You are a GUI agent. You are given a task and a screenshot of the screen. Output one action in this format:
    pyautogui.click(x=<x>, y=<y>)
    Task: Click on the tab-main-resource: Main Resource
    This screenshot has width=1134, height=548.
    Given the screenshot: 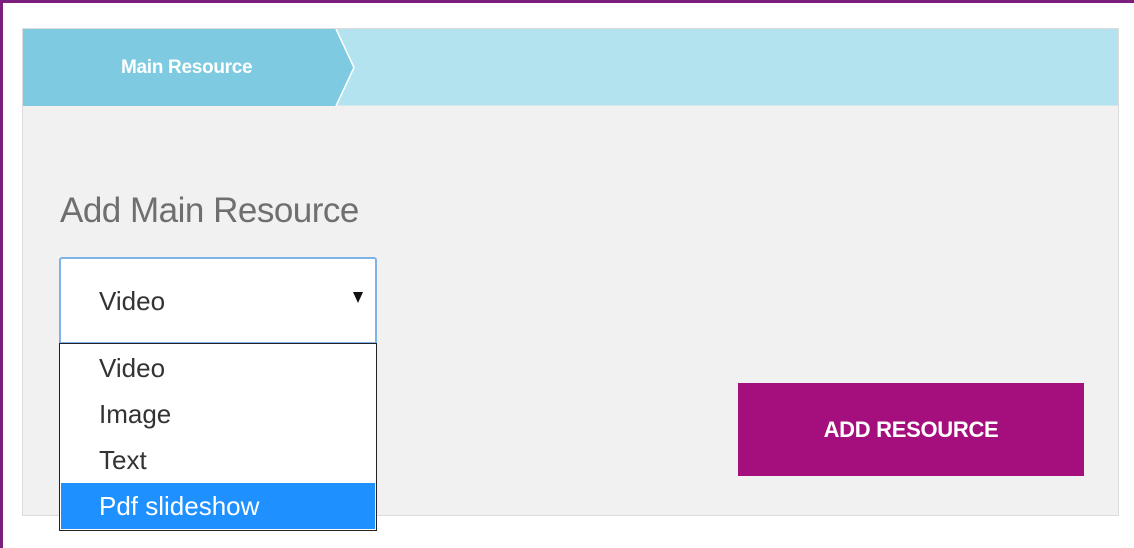 What is the action you would take?
    pyautogui.click(x=189, y=67)
    